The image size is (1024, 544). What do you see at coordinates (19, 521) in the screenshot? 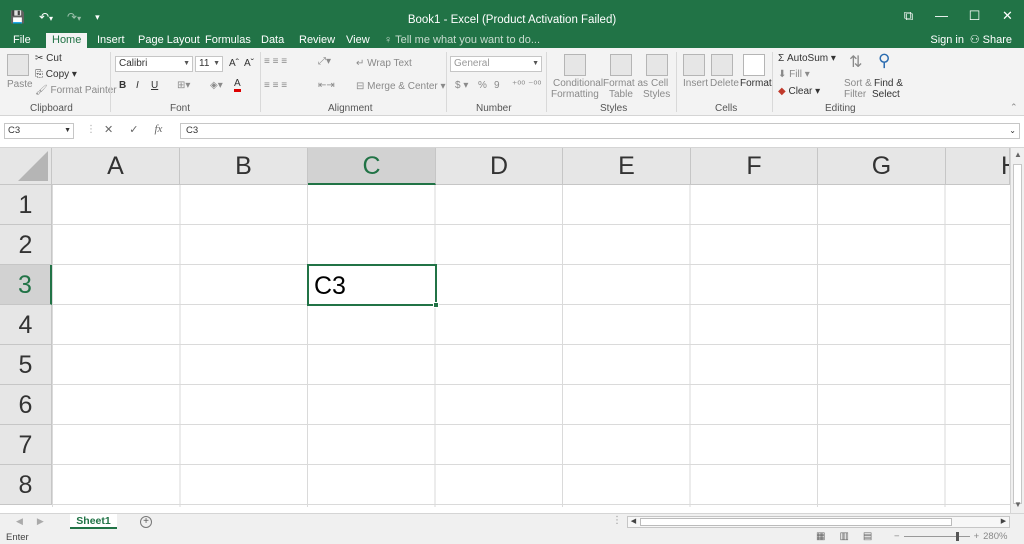
I see `prev-sheet-icon: ◀` at bounding box center [19, 521].